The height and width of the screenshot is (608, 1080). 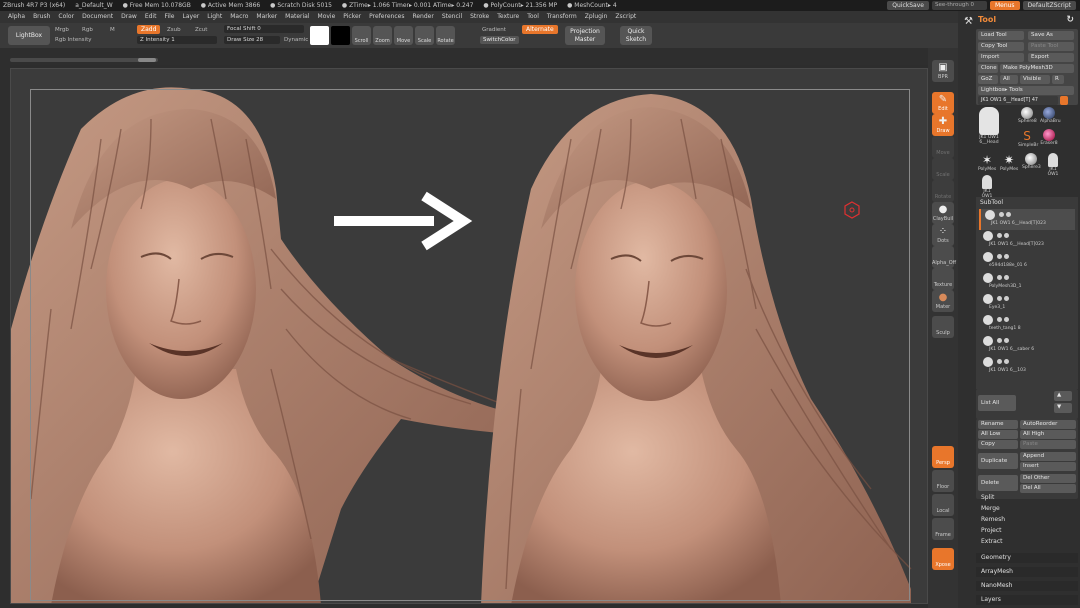 I want to click on switchcolor-button: SwitchColor, so click(x=499, y=40).